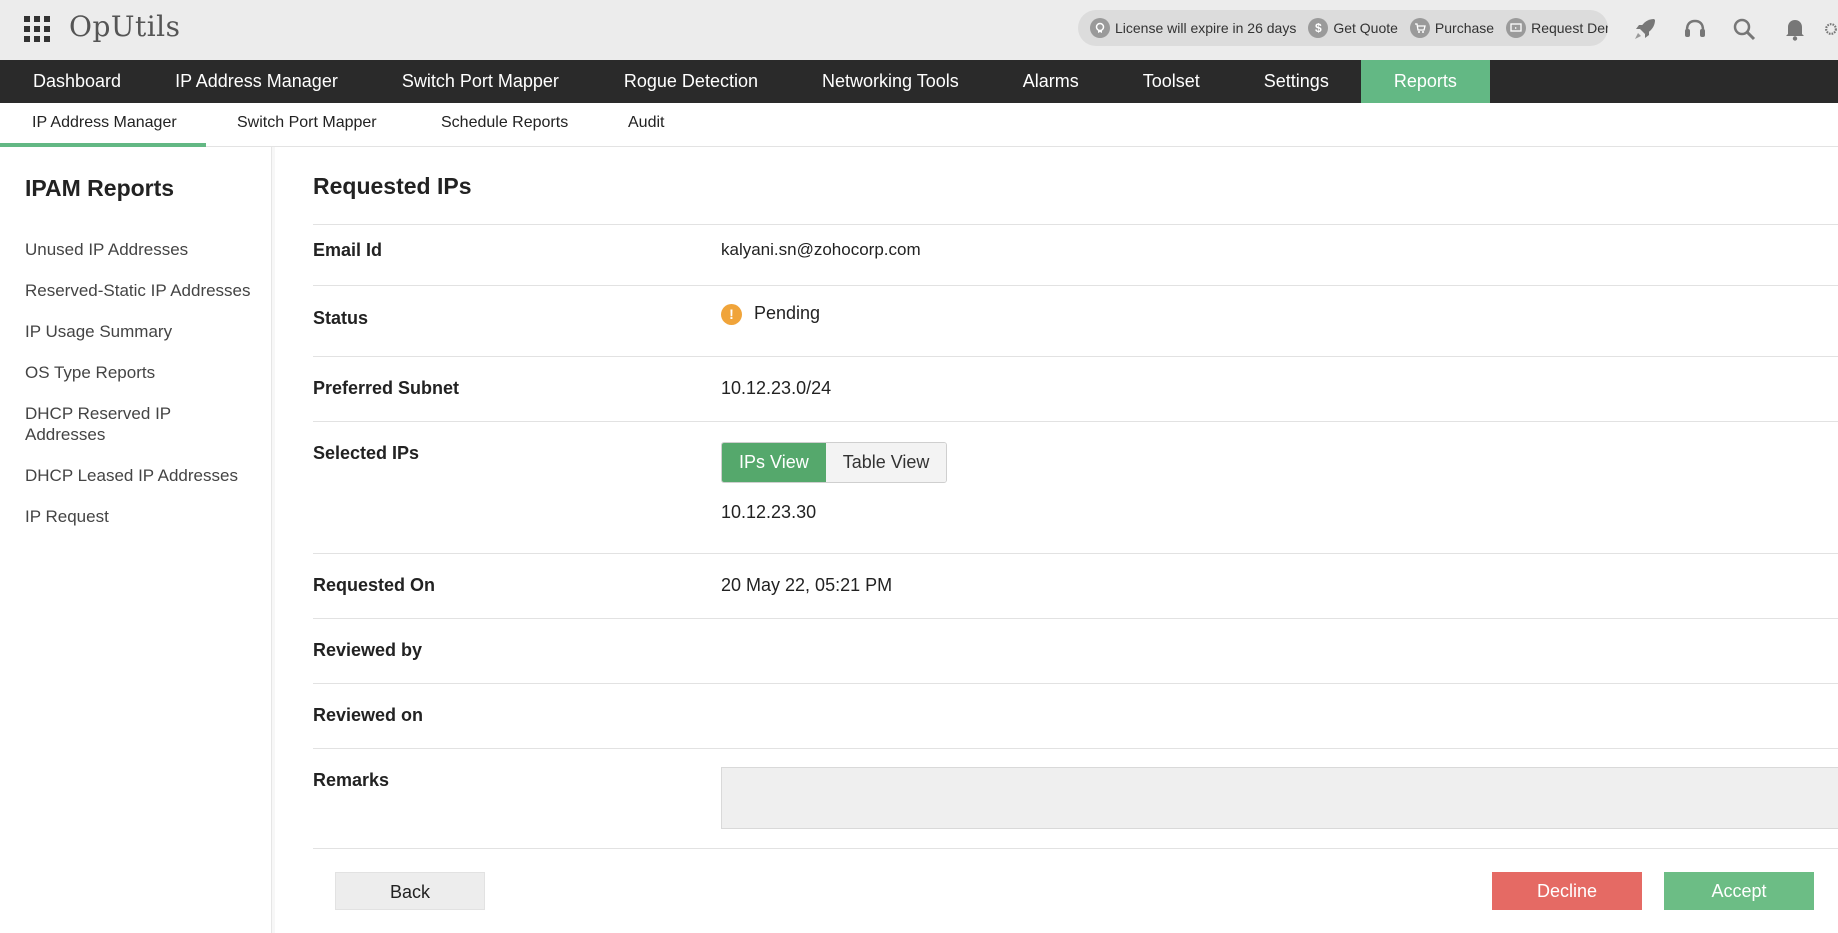 This screenshot has width=1838, height=933. What do you see at coordinates (890, 81) in the screenshot?
I see `nav-networking-tools: Networking Tools` at bounding box center [890, 81].